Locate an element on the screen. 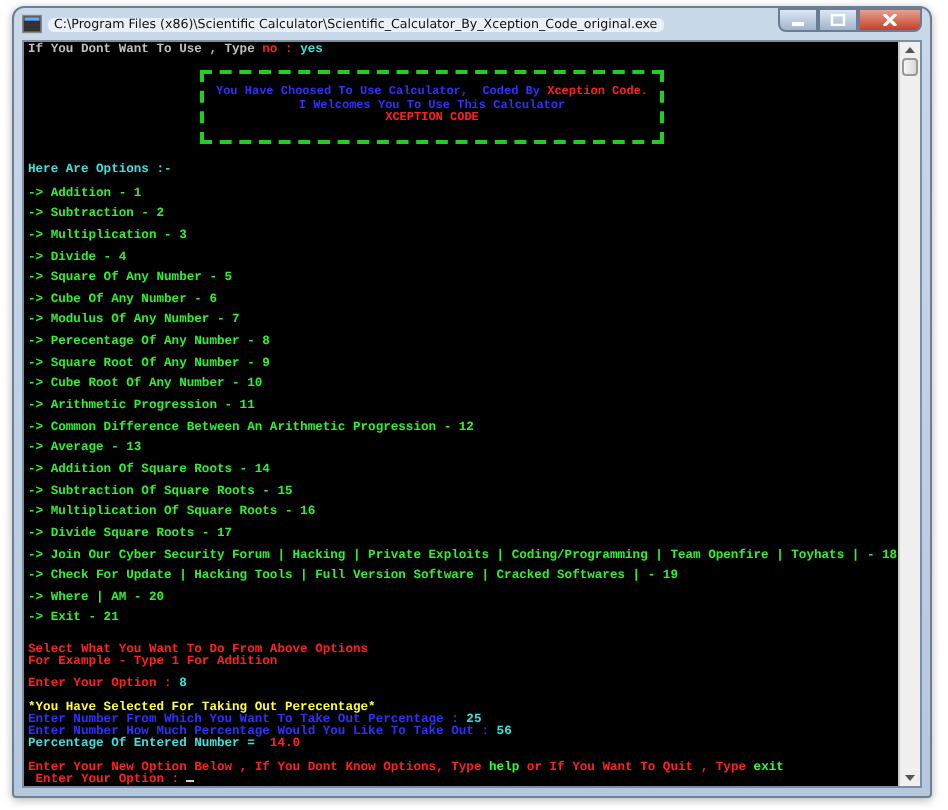 This screenshot has width=948, height=810. minimize-button is located at coordinates (798, 20).